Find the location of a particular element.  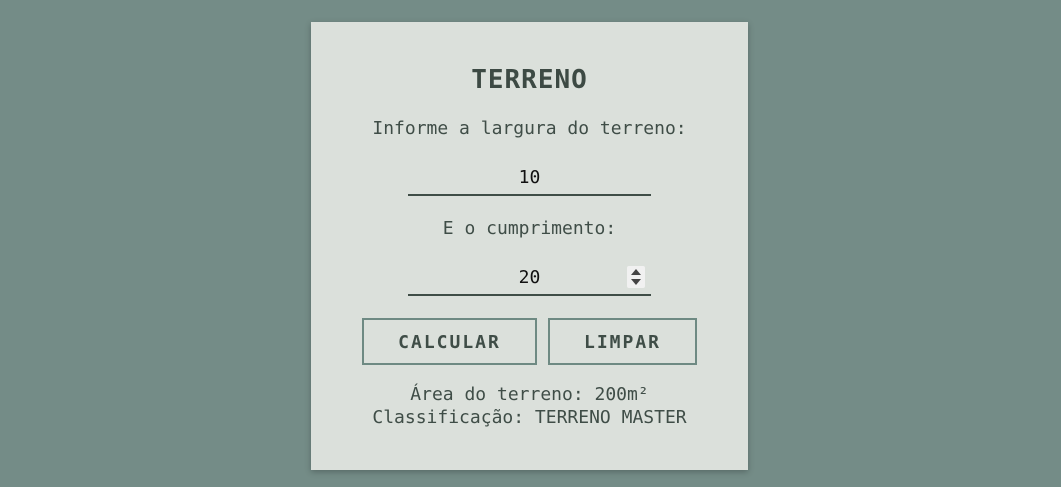

length-input: 20 is located at coordinates (529, 281).